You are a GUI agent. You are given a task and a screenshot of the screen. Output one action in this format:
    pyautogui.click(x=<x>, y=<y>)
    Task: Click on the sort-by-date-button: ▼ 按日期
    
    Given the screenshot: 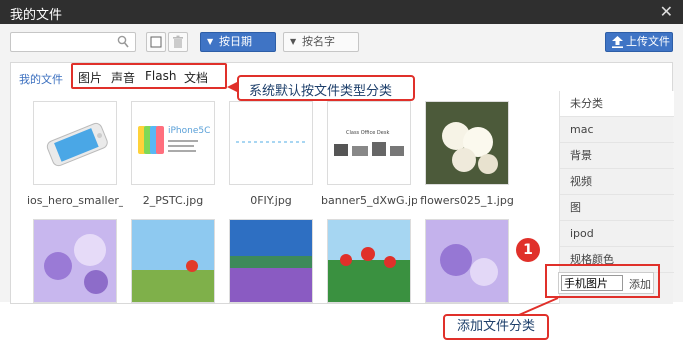 What is the action you would take?
    pyautogui.click(x=238, y=42)
    